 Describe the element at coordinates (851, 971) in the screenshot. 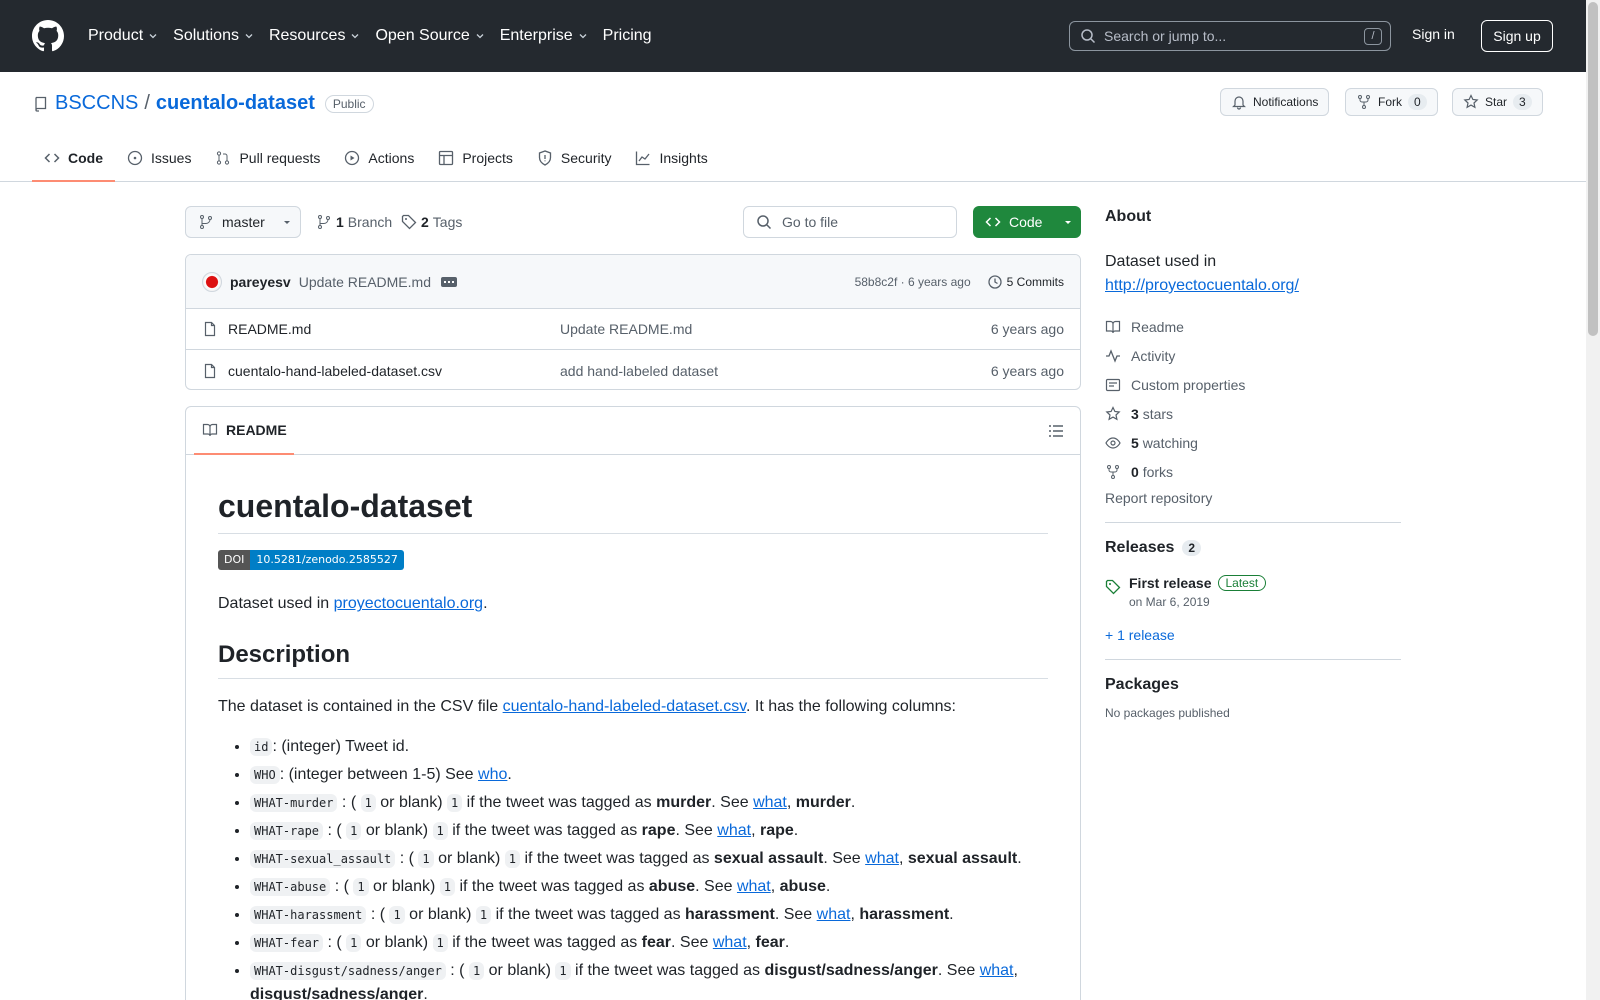

I see `term: disgust/sadness/anger` at that location.